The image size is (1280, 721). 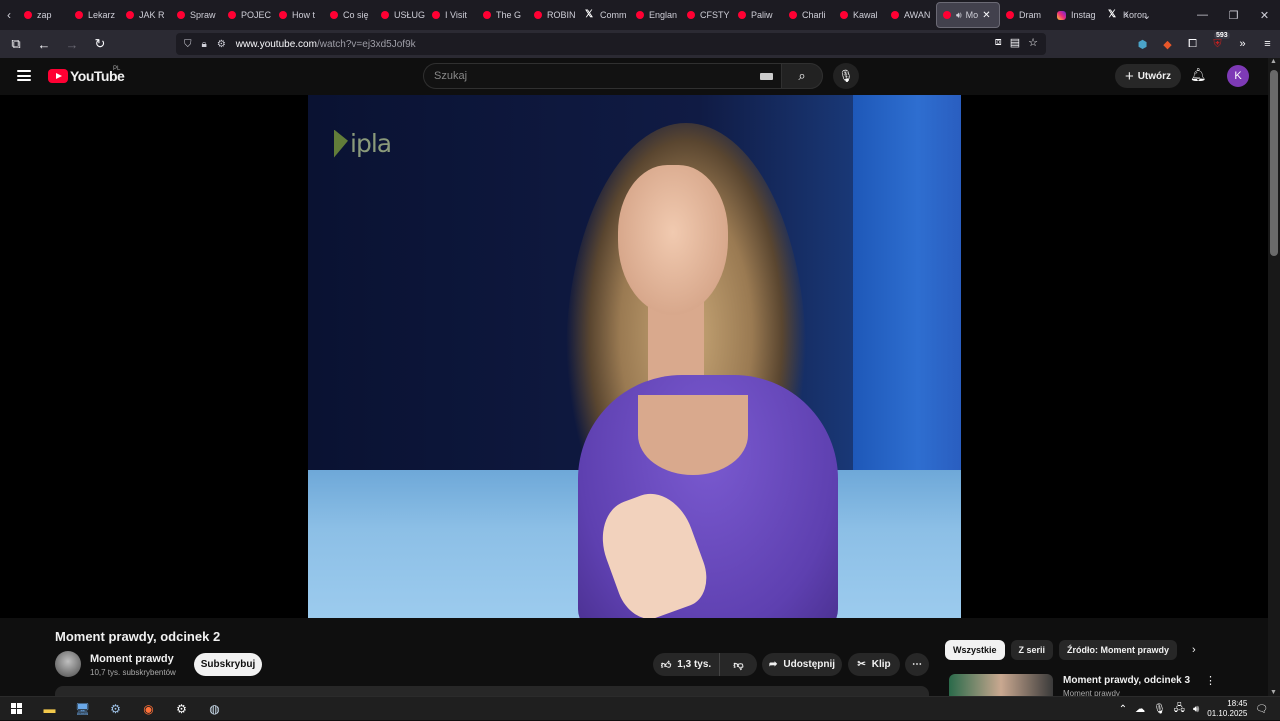 What do you see at coordinates (1159, 709) in the screenshot?
I see `microphone-tray-icon: 🎙︎` at bounding box center [1159, 709].